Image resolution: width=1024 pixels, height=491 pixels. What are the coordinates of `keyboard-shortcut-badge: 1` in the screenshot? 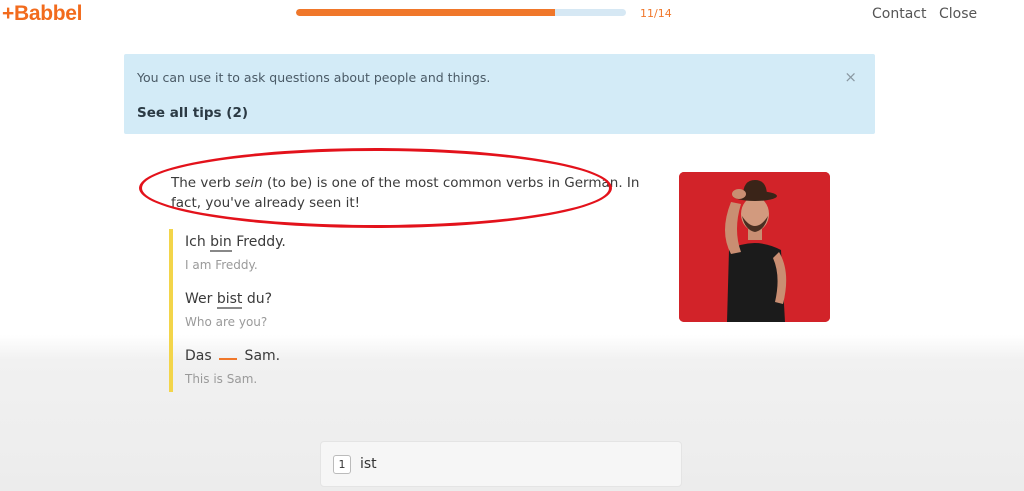 It's located at (342, 464).